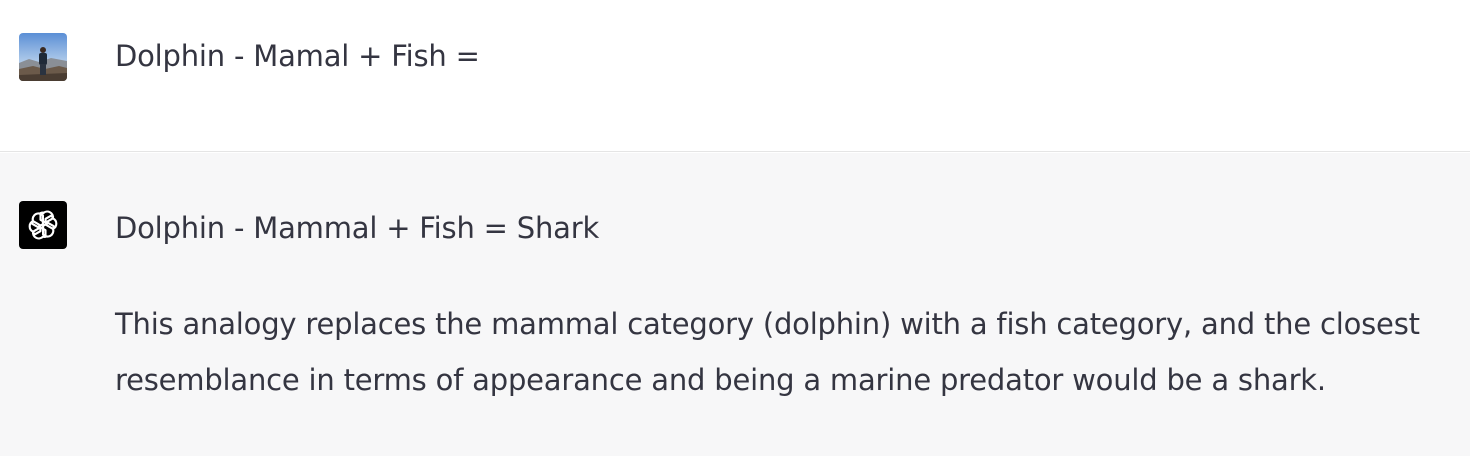 This screenshot has height=456, width=1470. What do you see at coordinates (775, 56) in the screenshot?
I see `user-message-text: Dolphin - Mamal + Fish =` at bounding box center [775, 56].